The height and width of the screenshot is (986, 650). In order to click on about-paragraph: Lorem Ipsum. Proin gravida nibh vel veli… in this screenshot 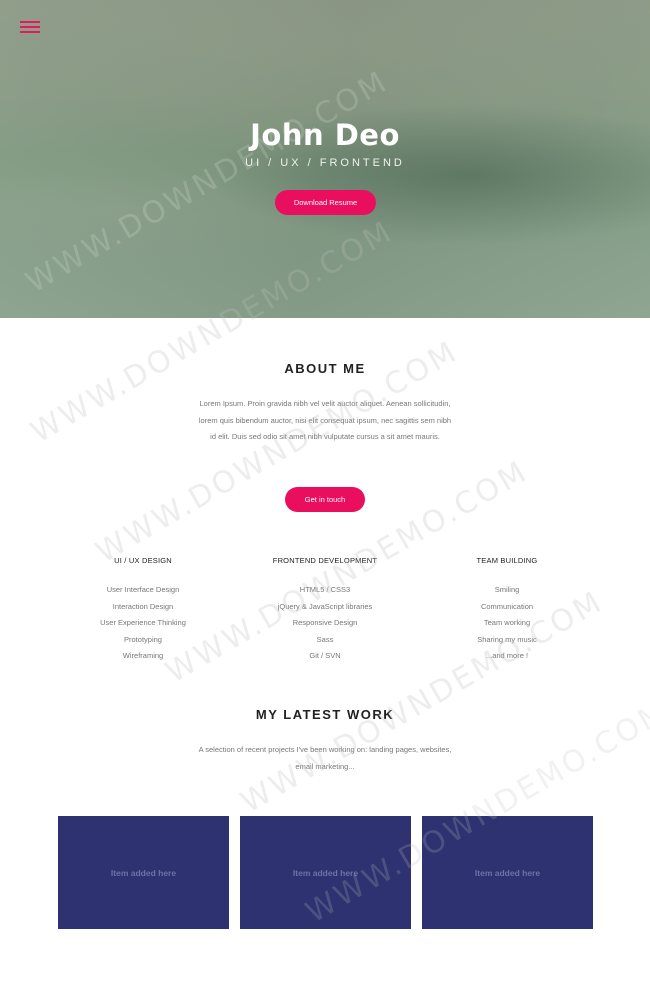, I will do `click(325, 421)`.